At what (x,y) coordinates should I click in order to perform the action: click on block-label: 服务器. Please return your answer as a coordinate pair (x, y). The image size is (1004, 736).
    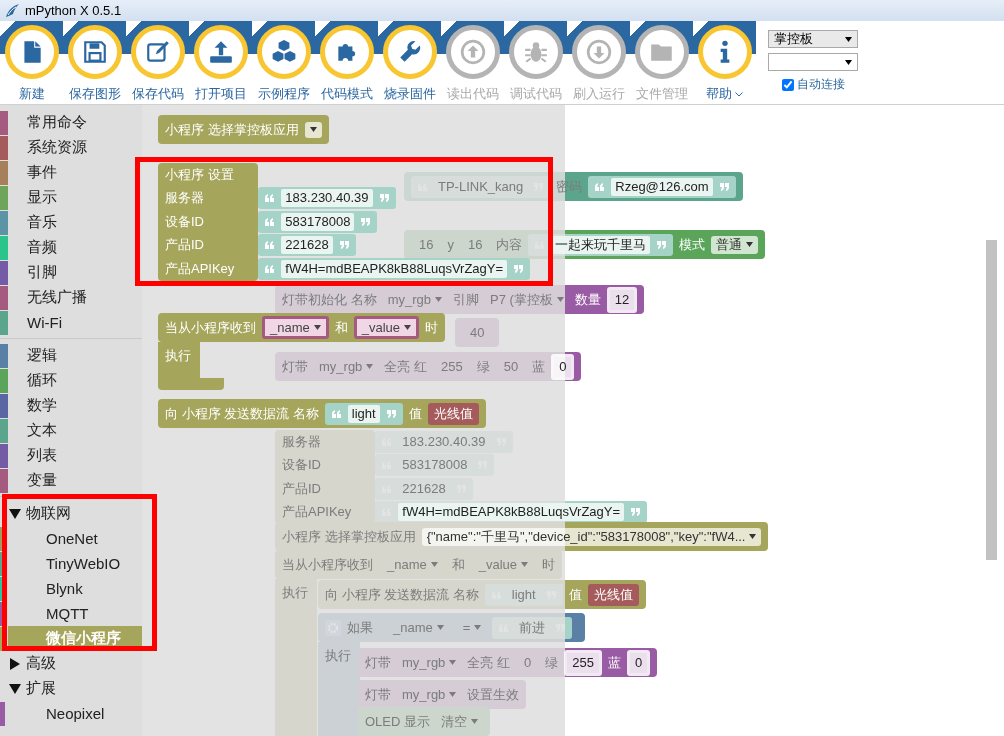
    Looking at the image, I should click on (301, 441).